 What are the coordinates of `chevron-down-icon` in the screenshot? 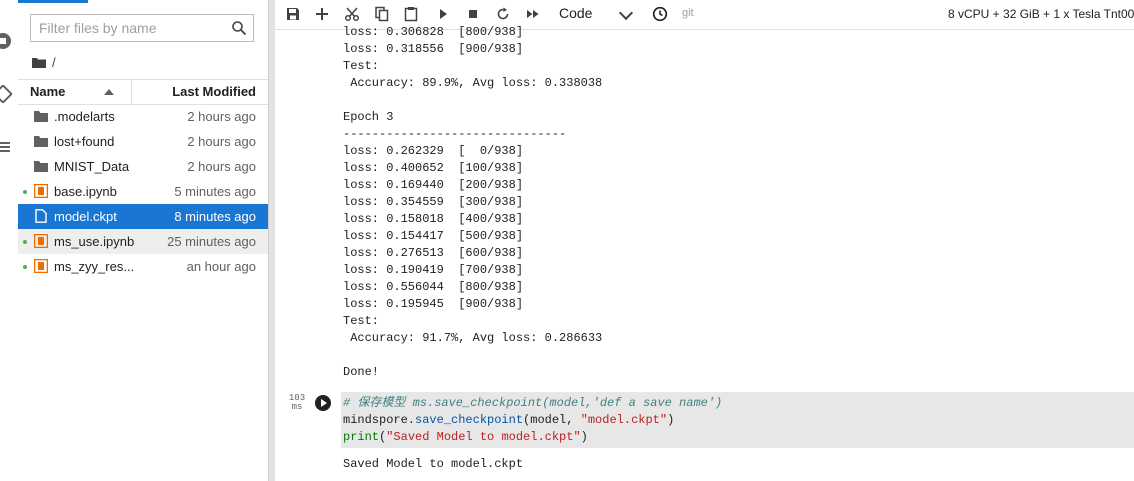 It's located at (626, 13).